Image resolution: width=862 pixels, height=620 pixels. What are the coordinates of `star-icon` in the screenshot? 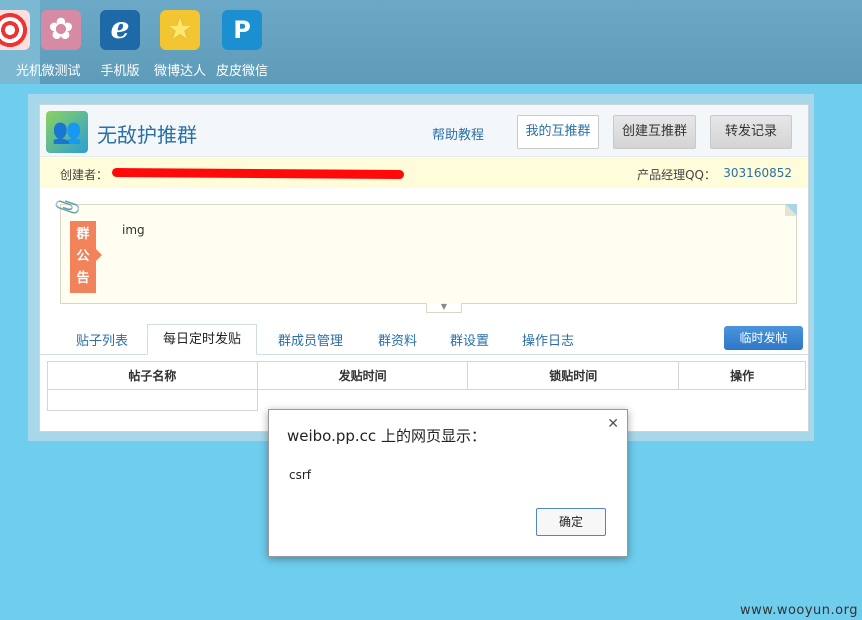 It's located at (180, 30).